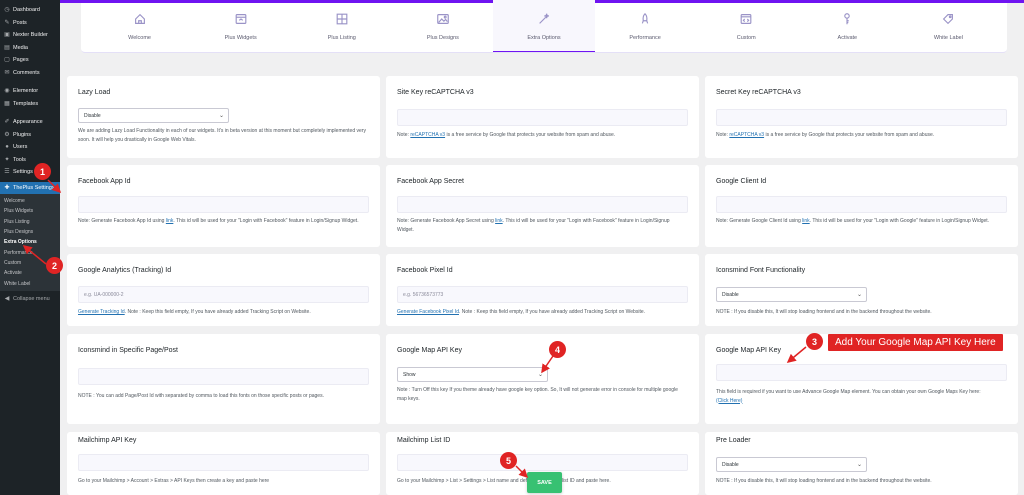  Describe the element at coordinates (101, 312) in the screenshot. I see `generate-tracking-id-link: Generate Tracking Id` at that location.